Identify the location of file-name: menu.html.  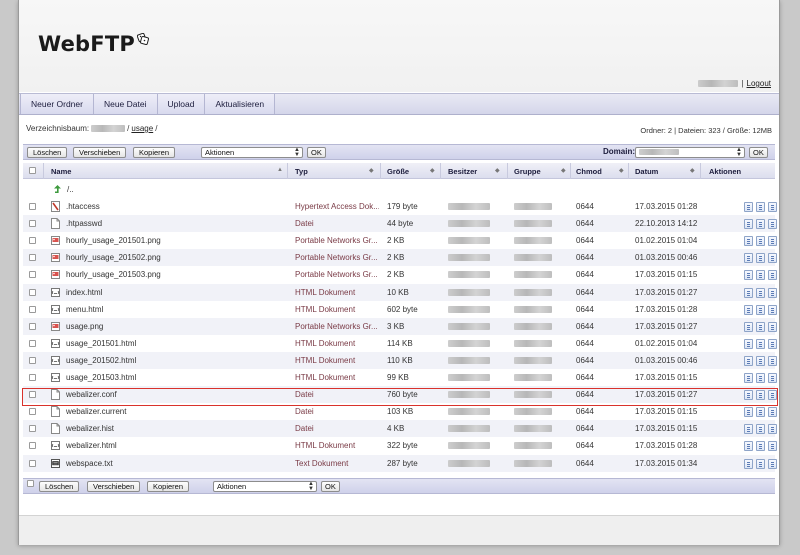
(173, 309).